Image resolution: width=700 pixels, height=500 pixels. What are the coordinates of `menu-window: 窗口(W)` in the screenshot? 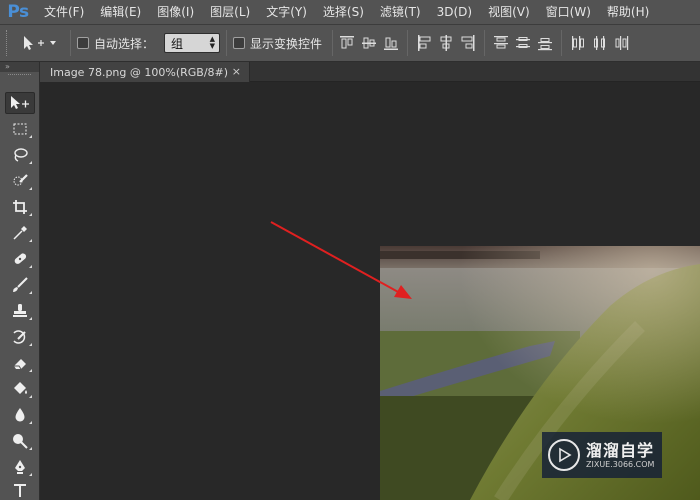 It's located at (568, 12).